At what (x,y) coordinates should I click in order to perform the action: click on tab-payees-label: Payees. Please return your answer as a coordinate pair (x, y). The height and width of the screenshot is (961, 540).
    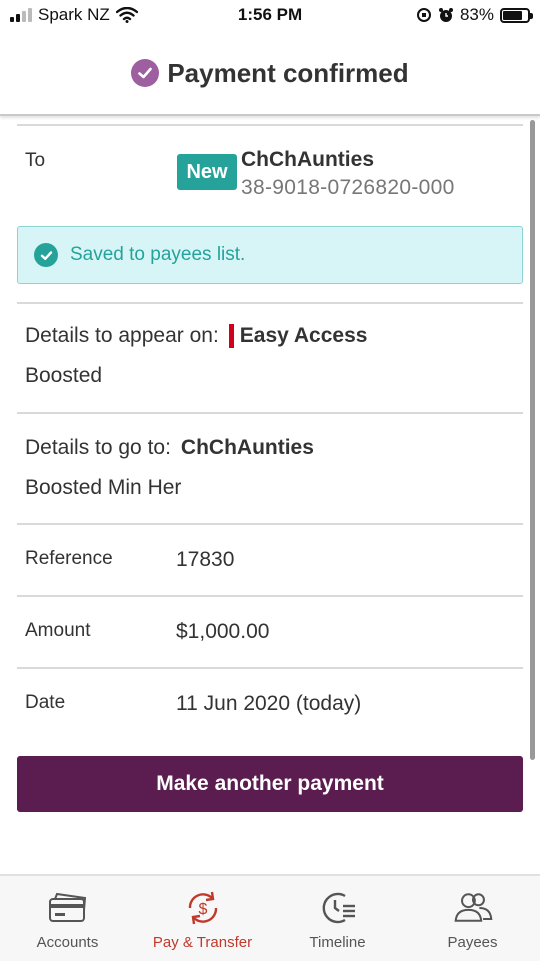
    Looking at the image, I should click on (472, 942).